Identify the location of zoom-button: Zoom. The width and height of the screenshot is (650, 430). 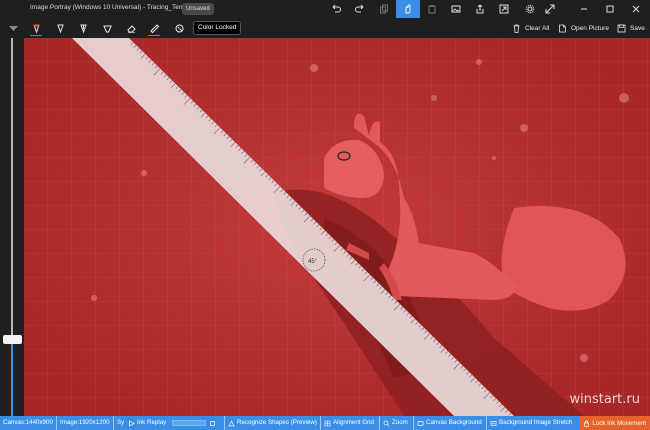
(393, 423).